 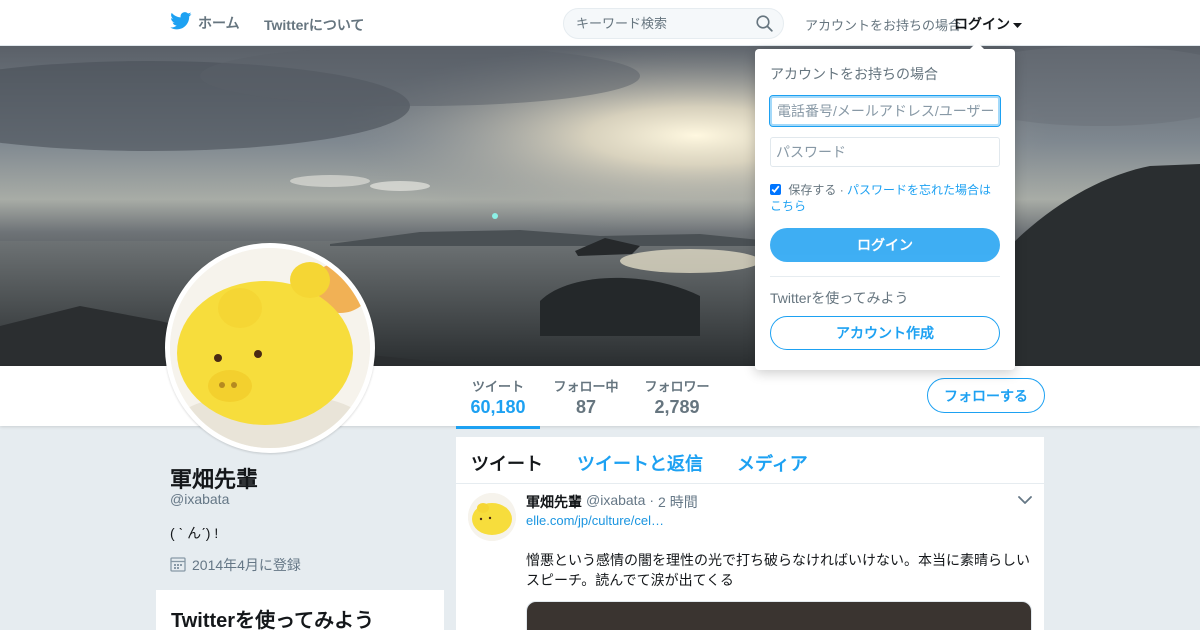 I want to click on profile-bio: ( ˋ んˊ) !, so click(x=194, y=533).